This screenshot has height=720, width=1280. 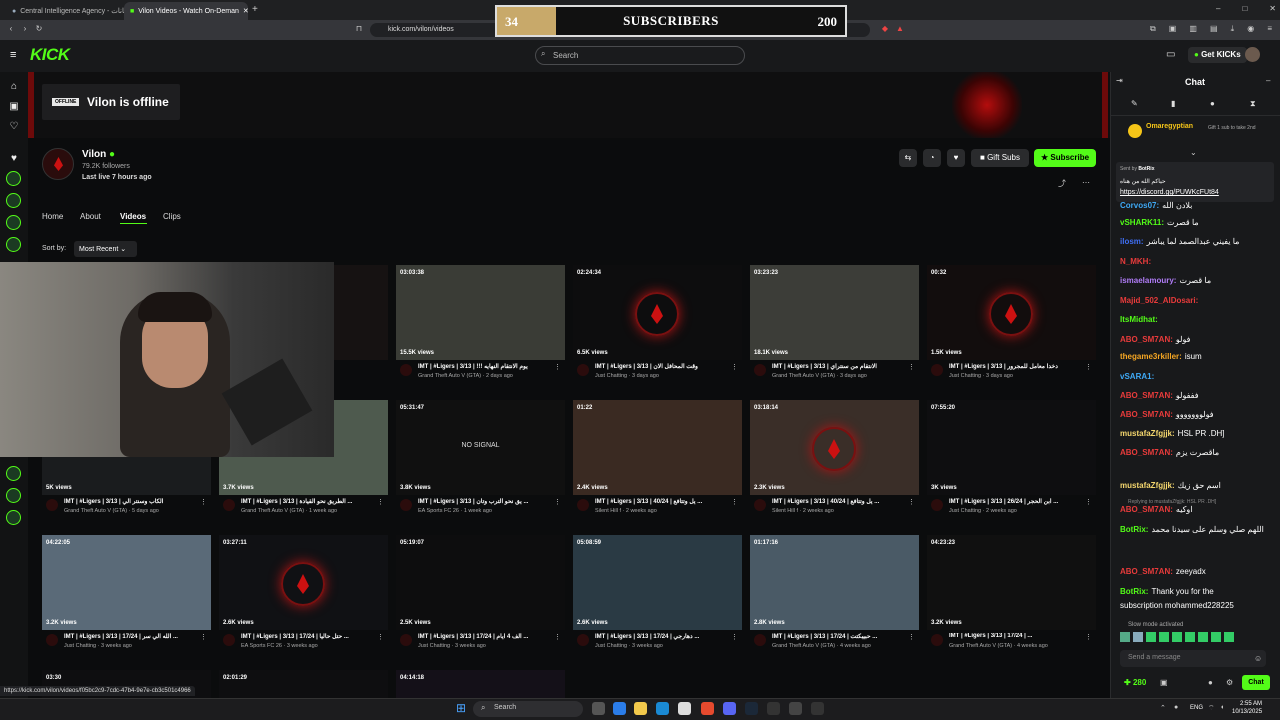 What do you see at coordinates (1233, 29) in the screenshot?
I see `download-icon: ⤓` at bounding box center [1233, 29].